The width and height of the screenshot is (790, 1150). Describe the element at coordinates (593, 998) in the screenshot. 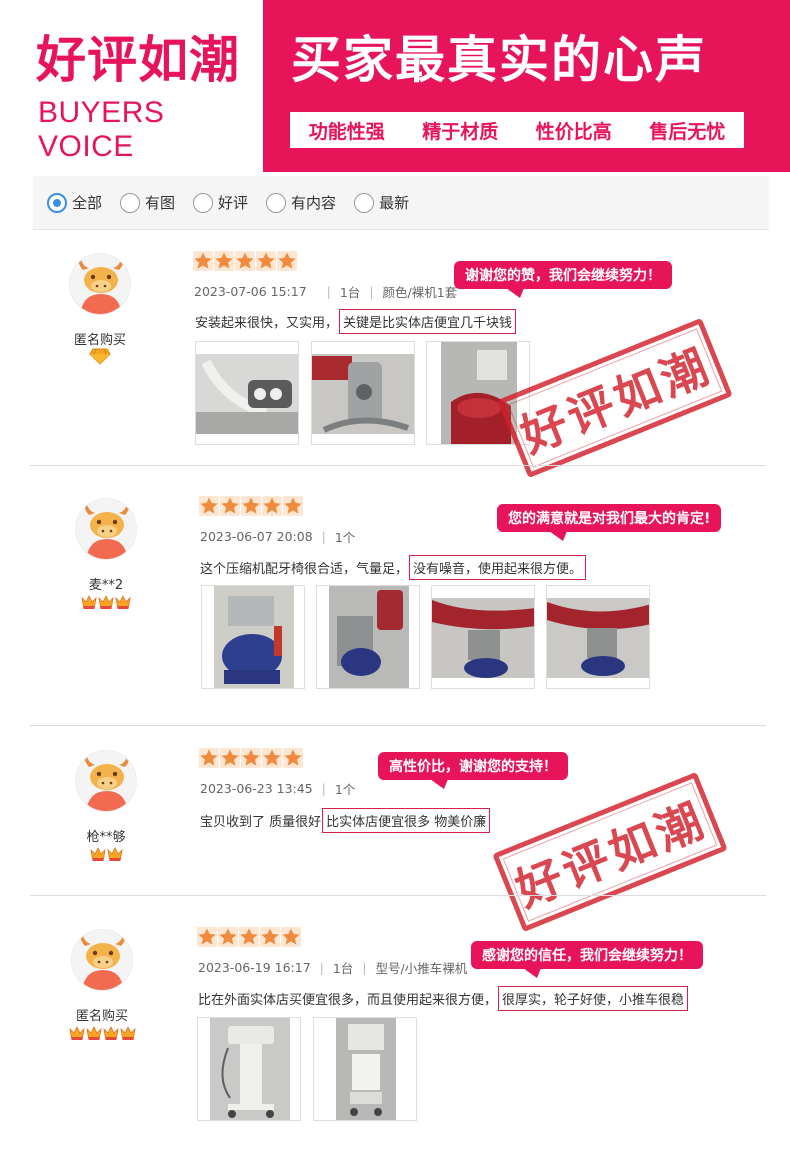

I see `review-highlight: 很厚实，轮子好使，小推车很稳` at that location.